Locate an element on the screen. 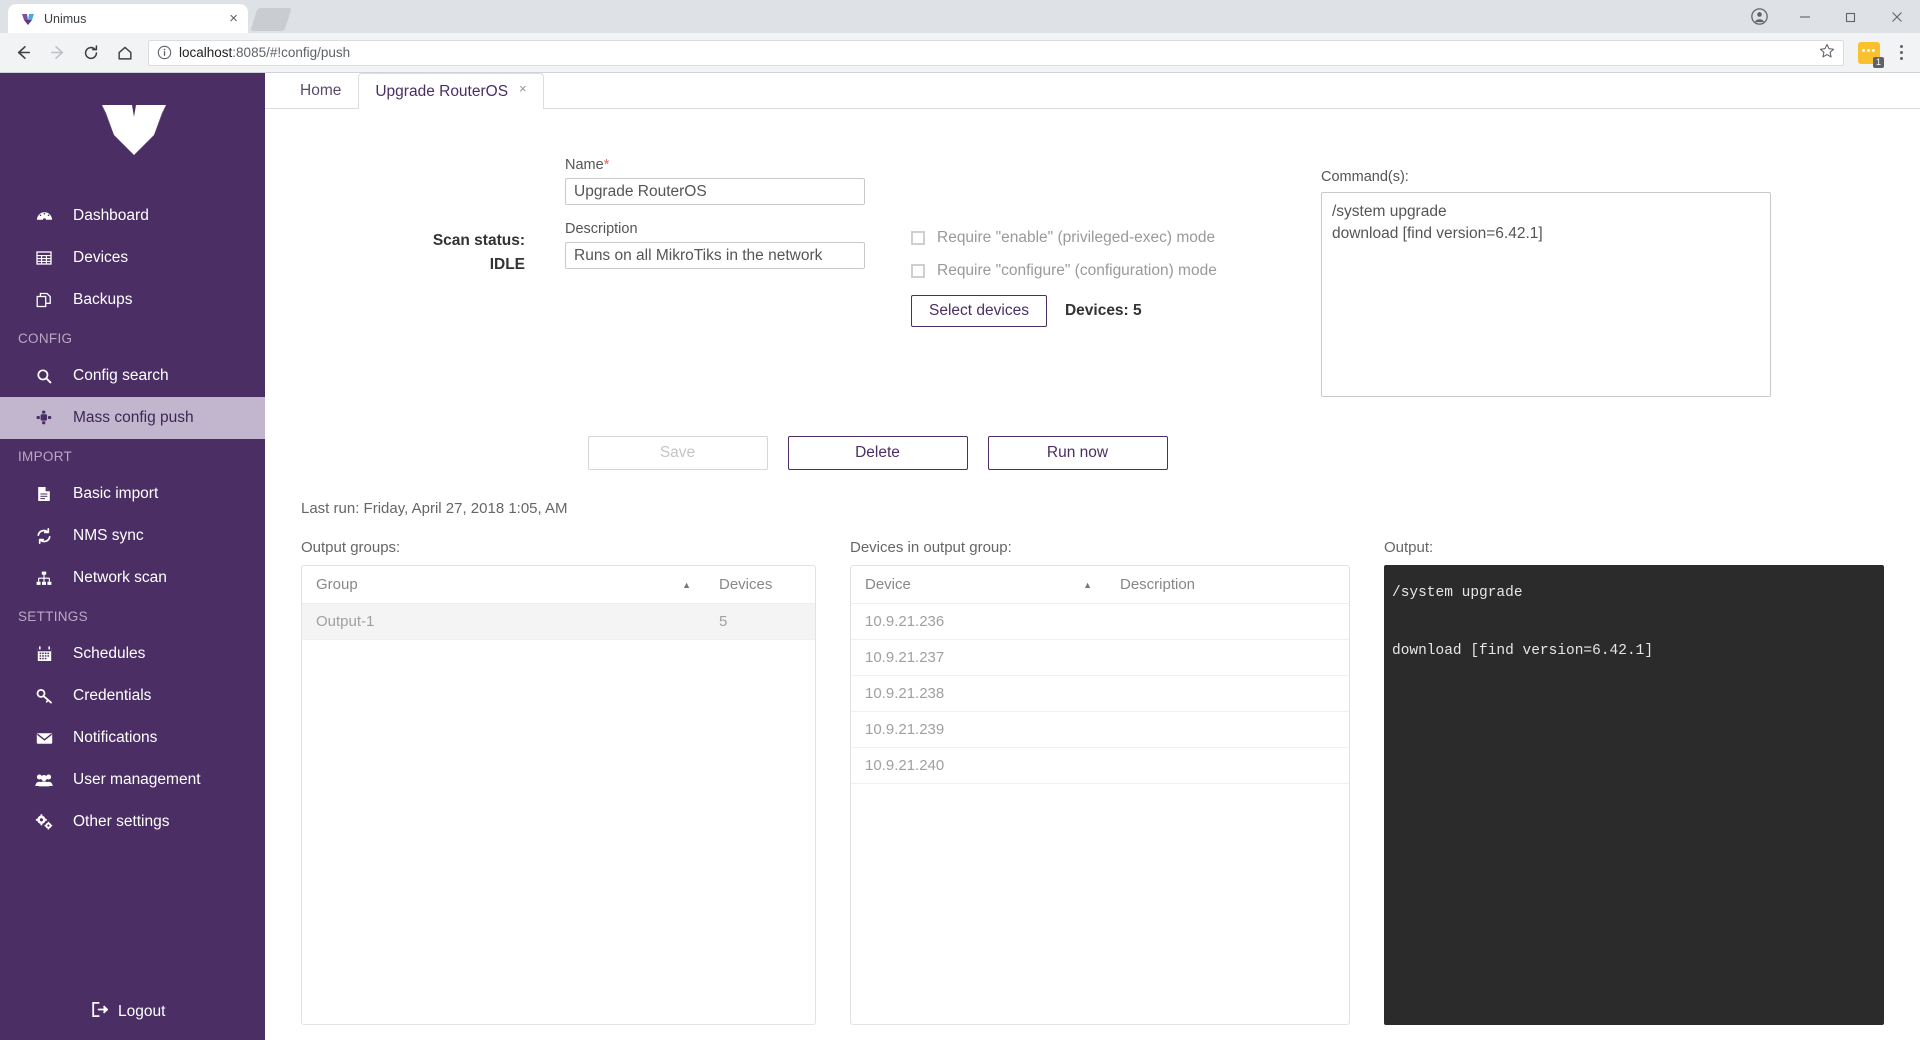 The height and width of the screenshot is (1040, 1920). logout-button: Logout is located at coordinates (132, 1011).